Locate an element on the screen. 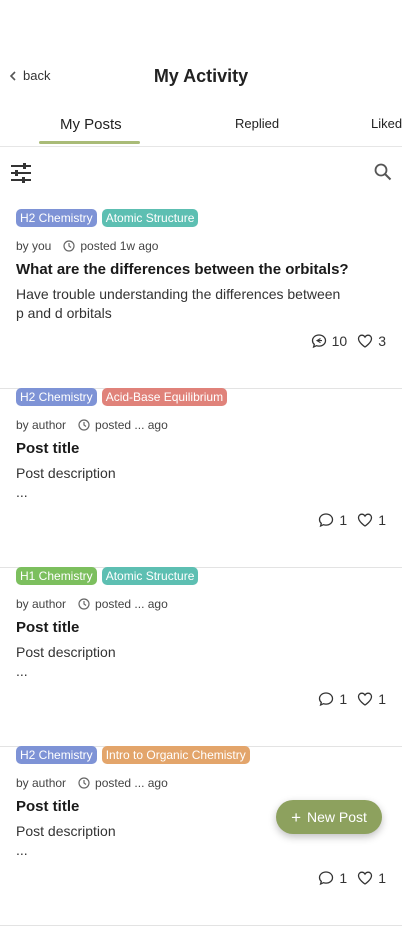 The height and width of the screenshot is (926, 402). tab-my-posts: My Posts is located at coordinates (91, 124).